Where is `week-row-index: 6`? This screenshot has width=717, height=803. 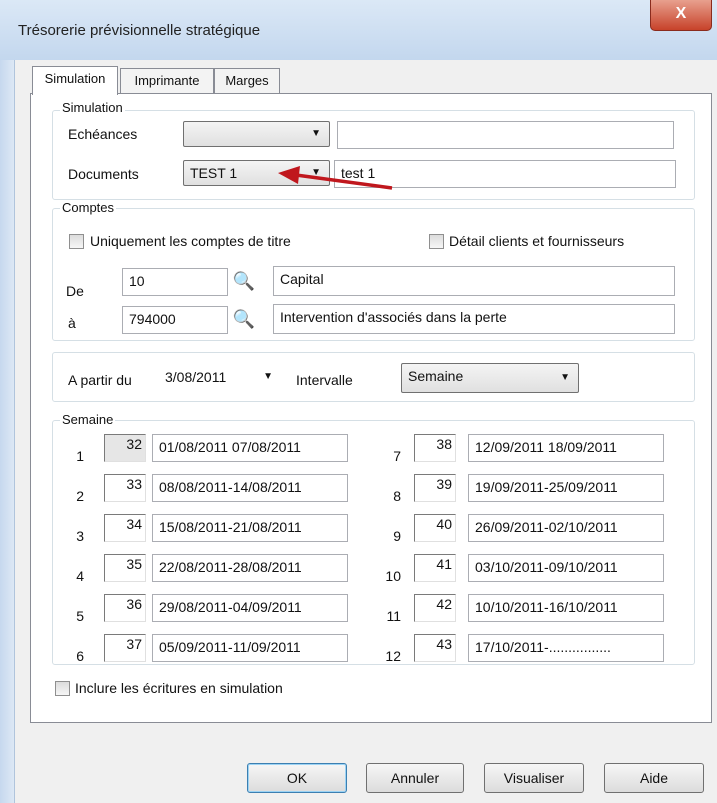 week-row-index: 6 is located at coordinates (80, 656).